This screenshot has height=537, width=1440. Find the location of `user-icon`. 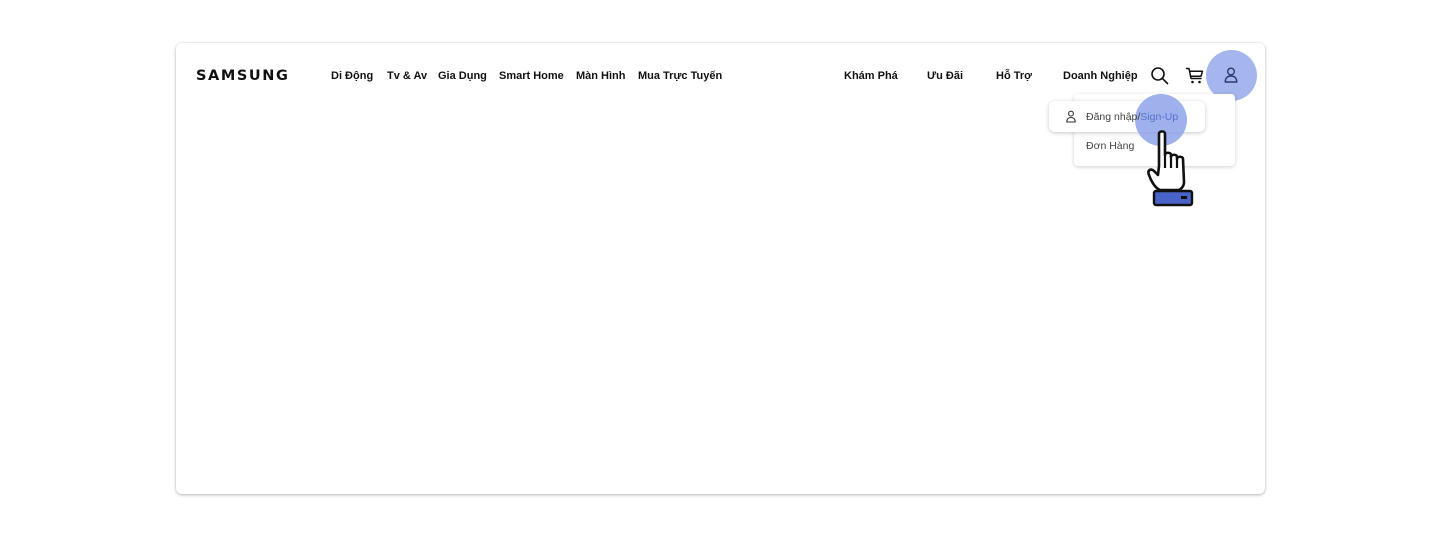

user-icon is located at coordinates (1231, 75).